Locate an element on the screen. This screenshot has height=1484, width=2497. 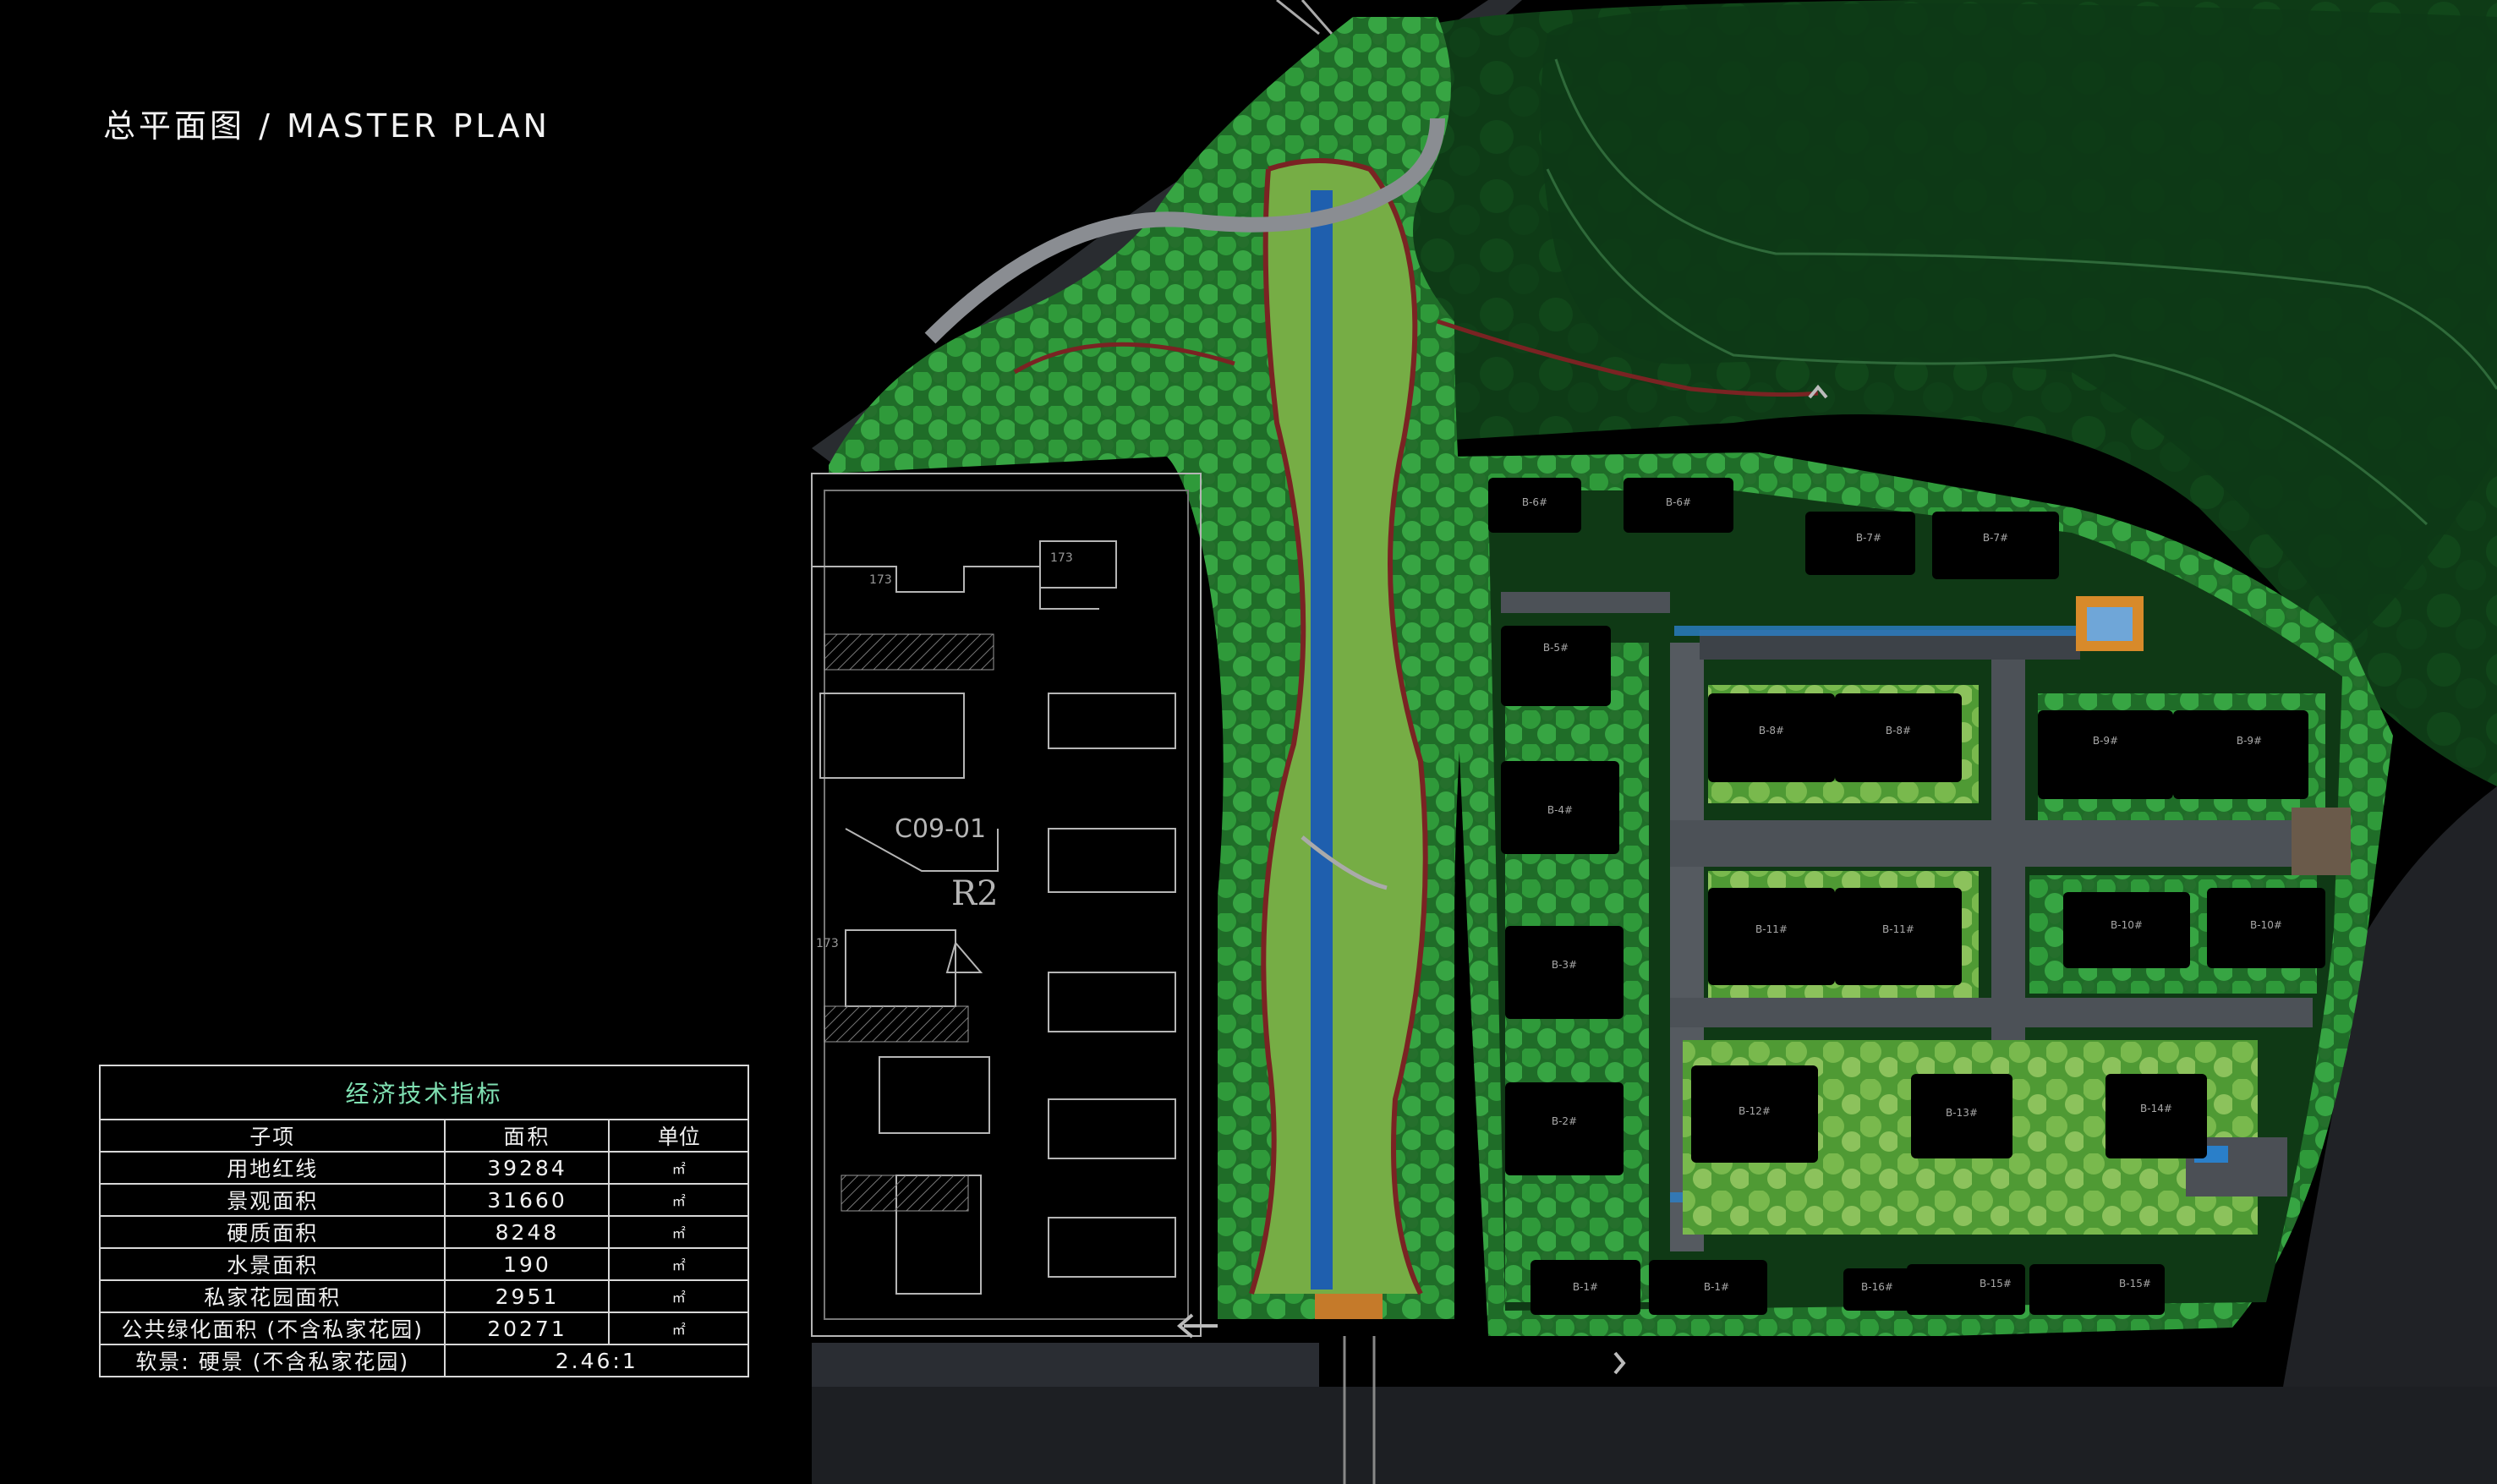
building-label-b12: B-12# is located at coordinates (1755, 1111).